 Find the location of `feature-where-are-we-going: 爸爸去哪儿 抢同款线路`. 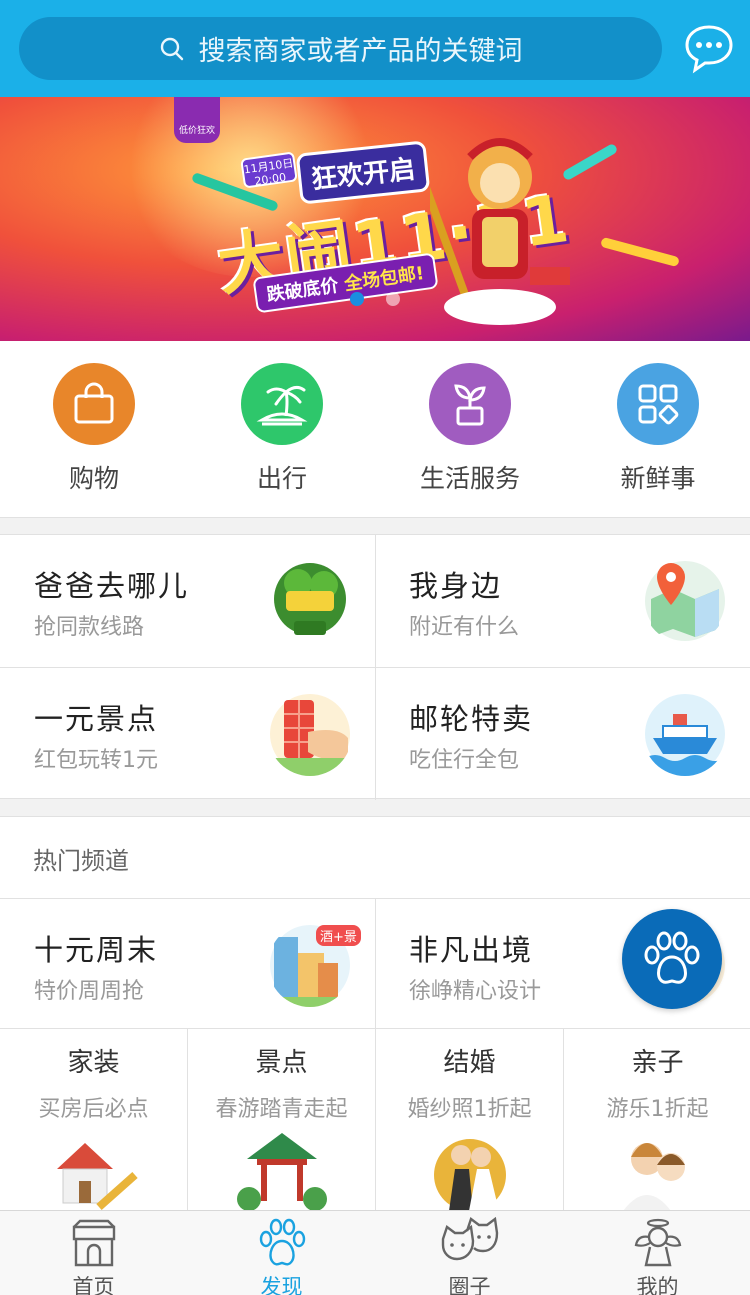

feature-where-are-we-going: 爸爸去哪儿 抢同款线路 is located at coordinates (187, 601).